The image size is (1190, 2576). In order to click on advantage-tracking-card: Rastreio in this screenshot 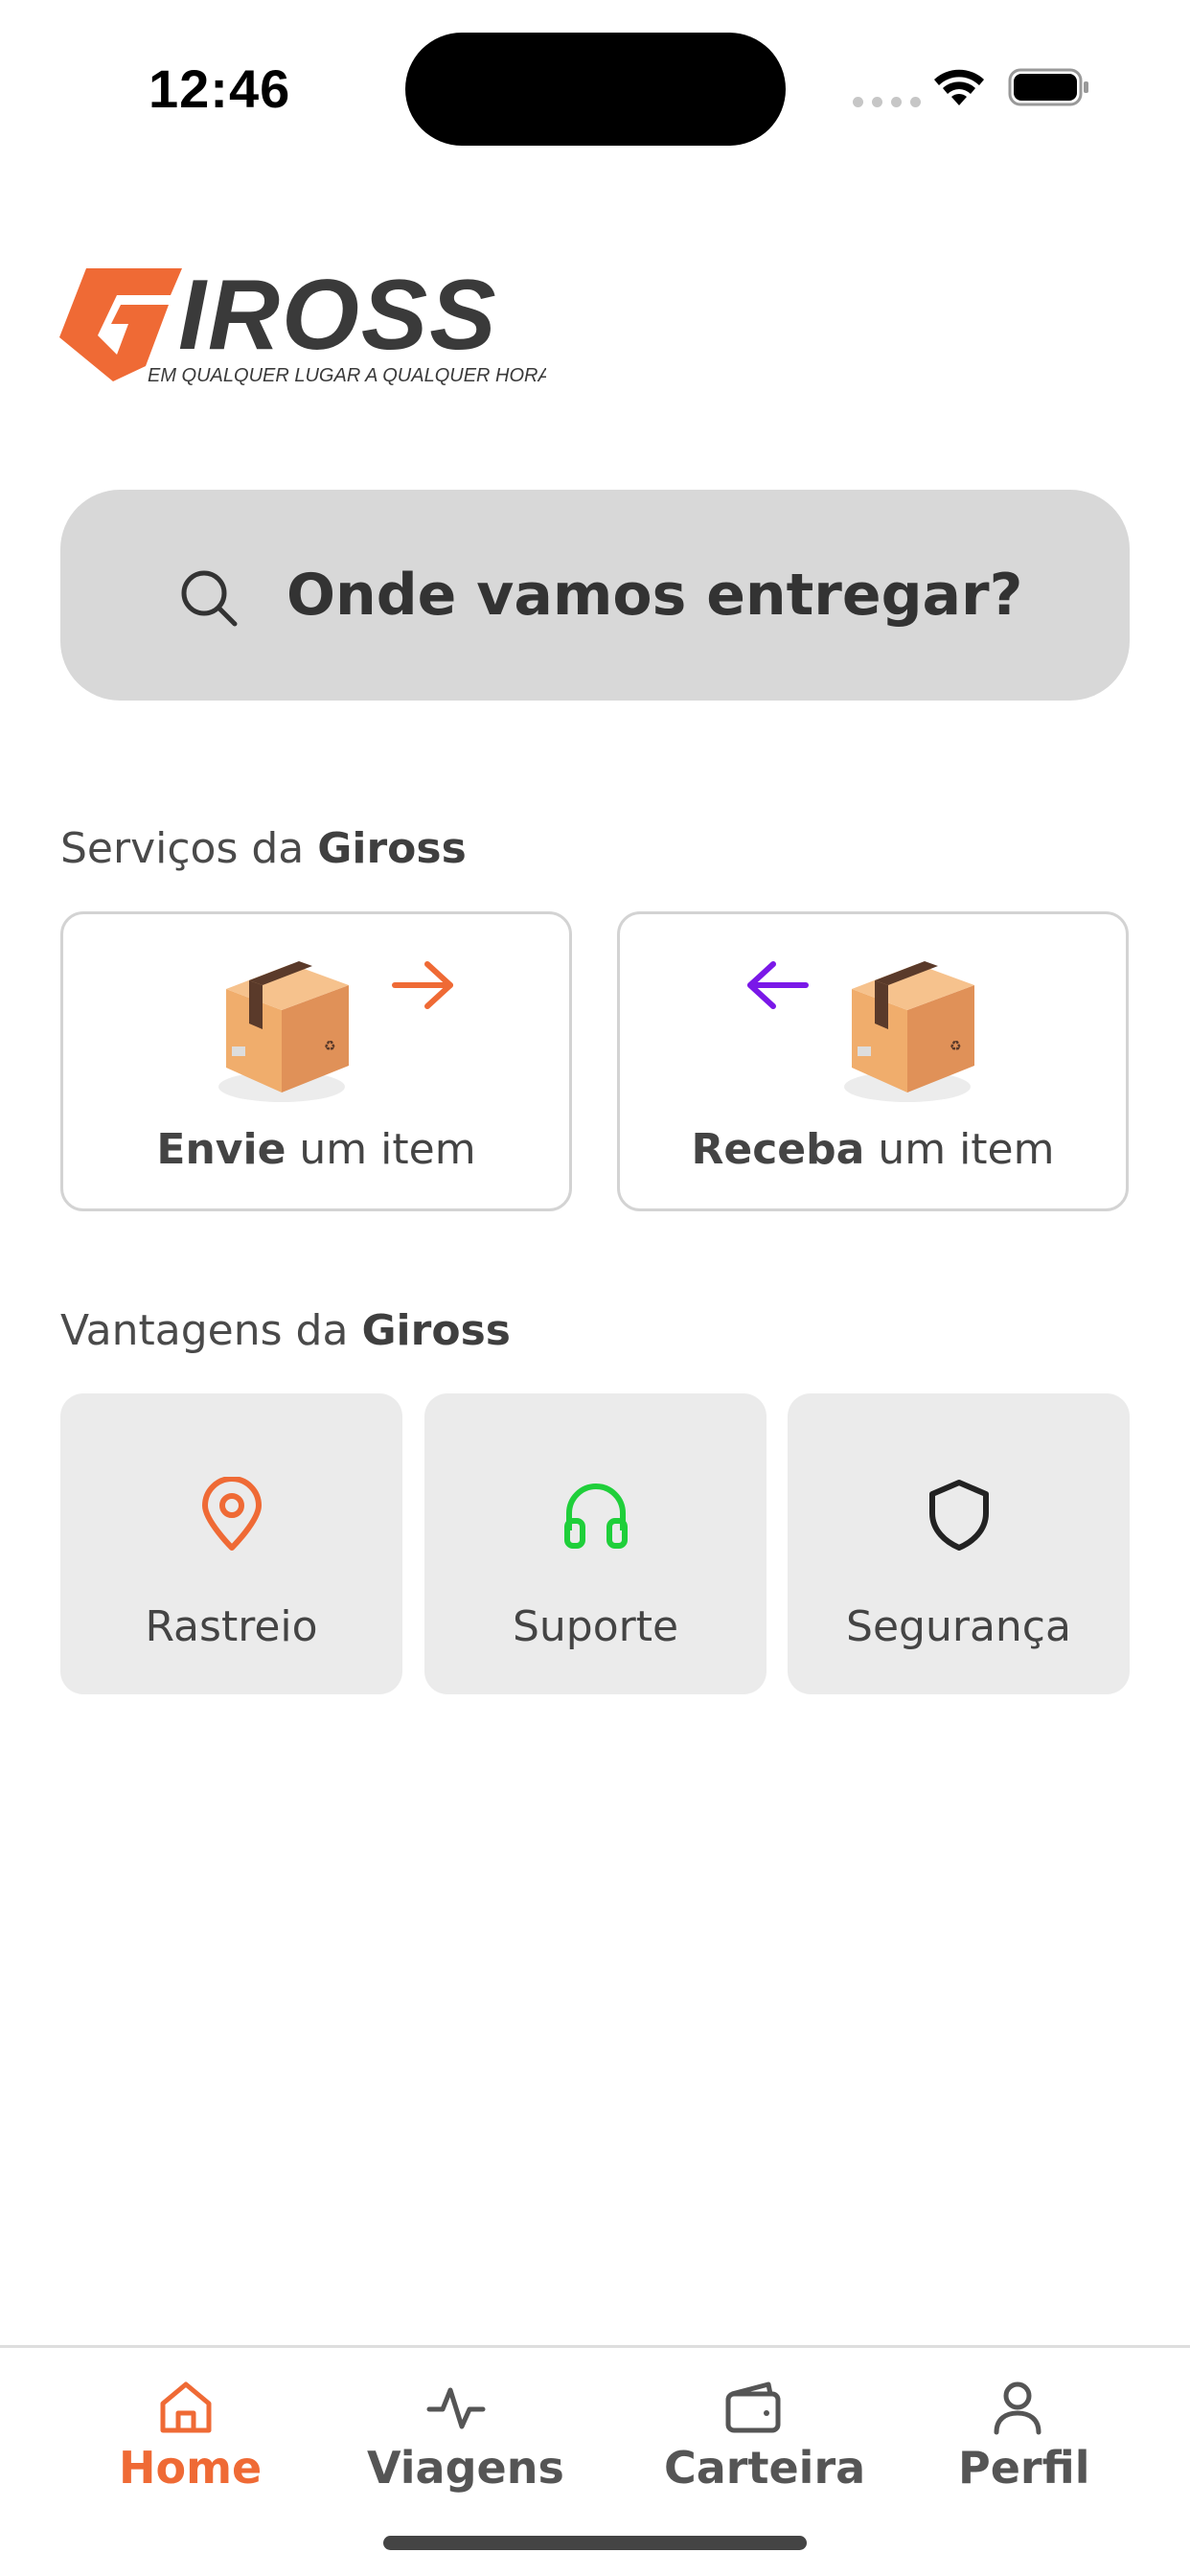, I will do `click(231, 1543)`.